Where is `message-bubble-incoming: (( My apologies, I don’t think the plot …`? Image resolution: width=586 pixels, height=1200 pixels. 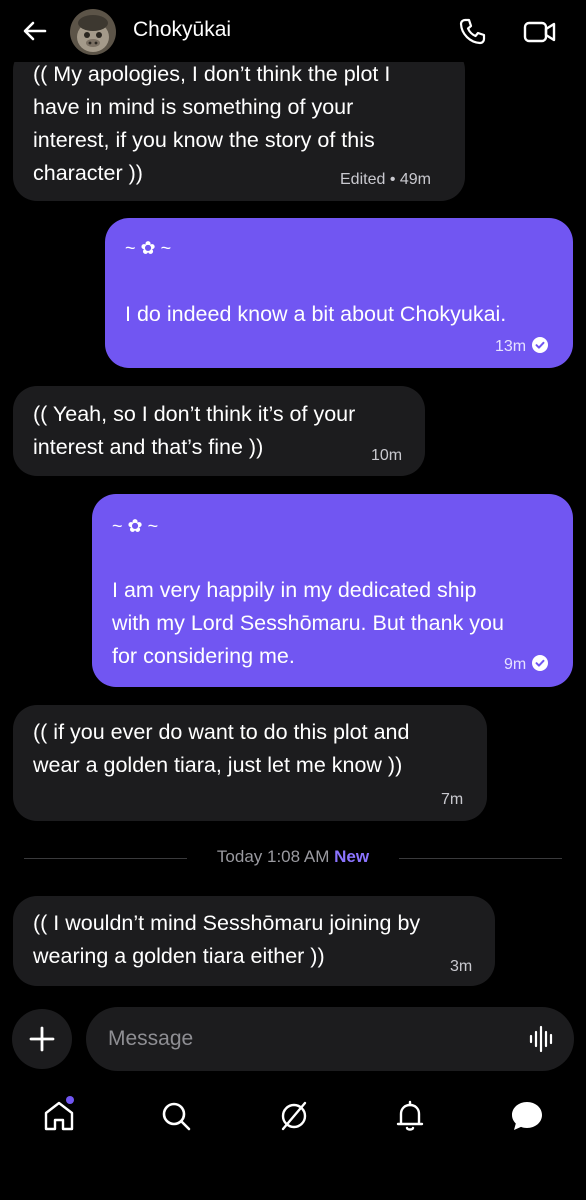 message-bubble-incoming: (( My apologies, I don’t think the plot … is located at coordinates (239, 123).